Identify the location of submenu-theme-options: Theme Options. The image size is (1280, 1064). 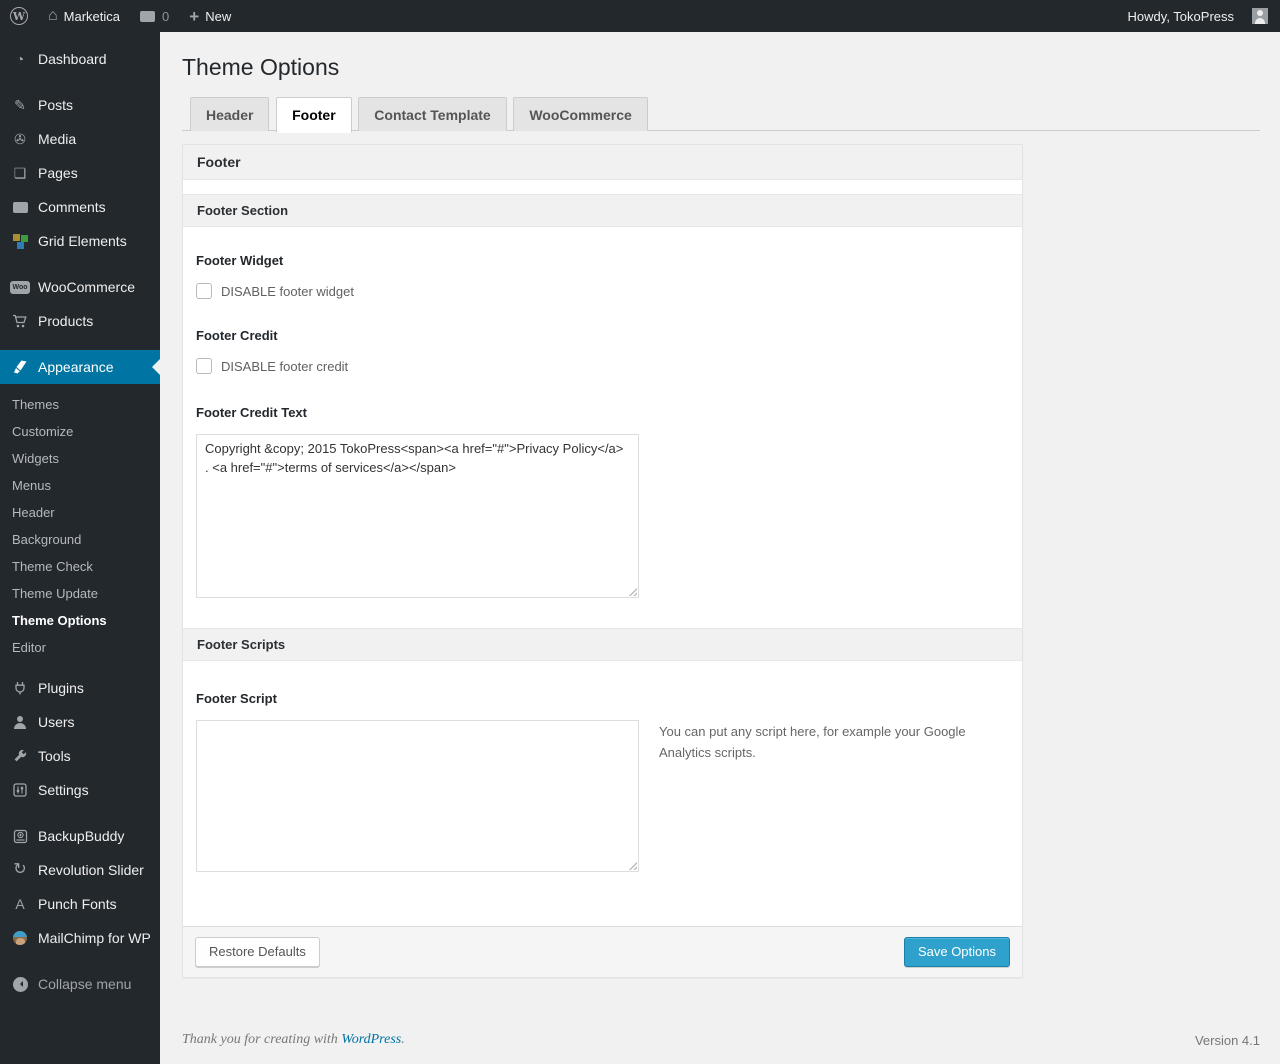
(80, 620).